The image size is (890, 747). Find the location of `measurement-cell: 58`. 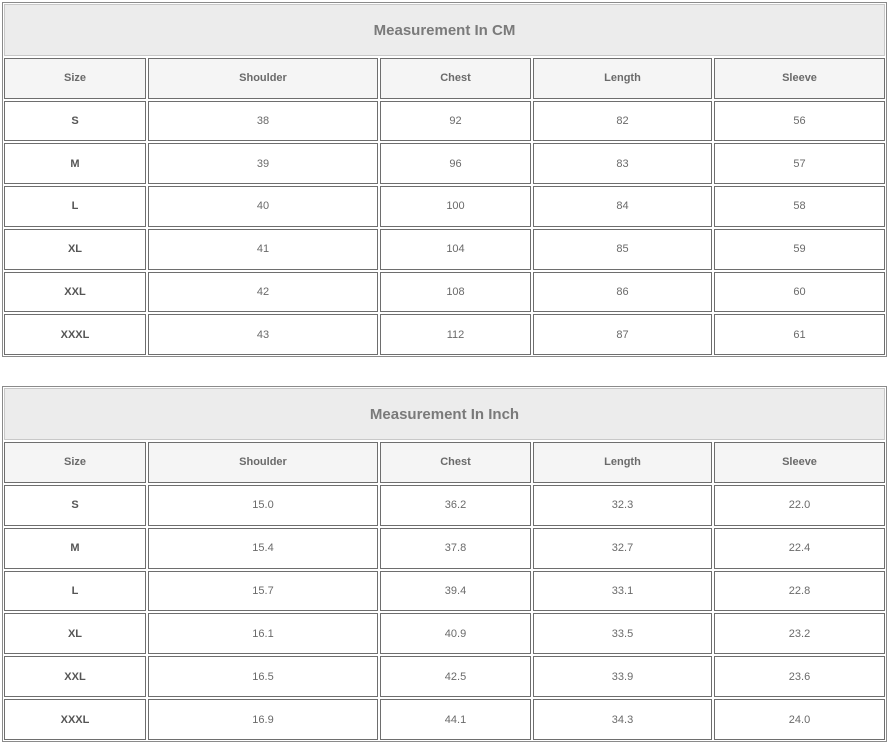

measurement-cell: 58 is located at coordinates (799, 206).